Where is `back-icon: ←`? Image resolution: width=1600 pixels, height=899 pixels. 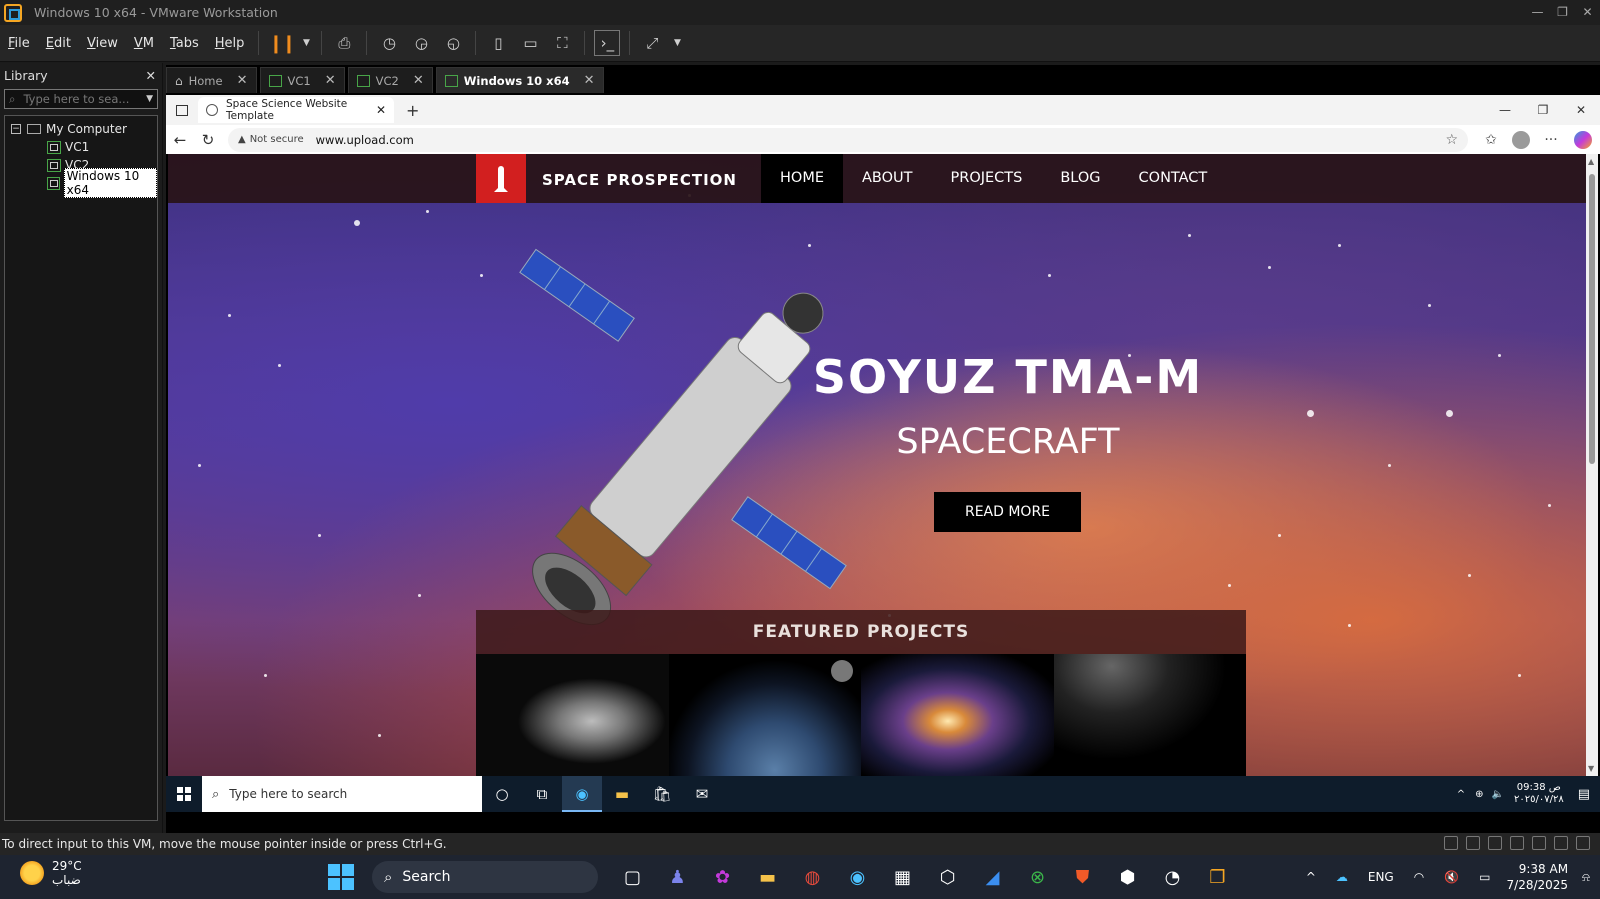 back-icon: ← is located at coordinates (180, 140).